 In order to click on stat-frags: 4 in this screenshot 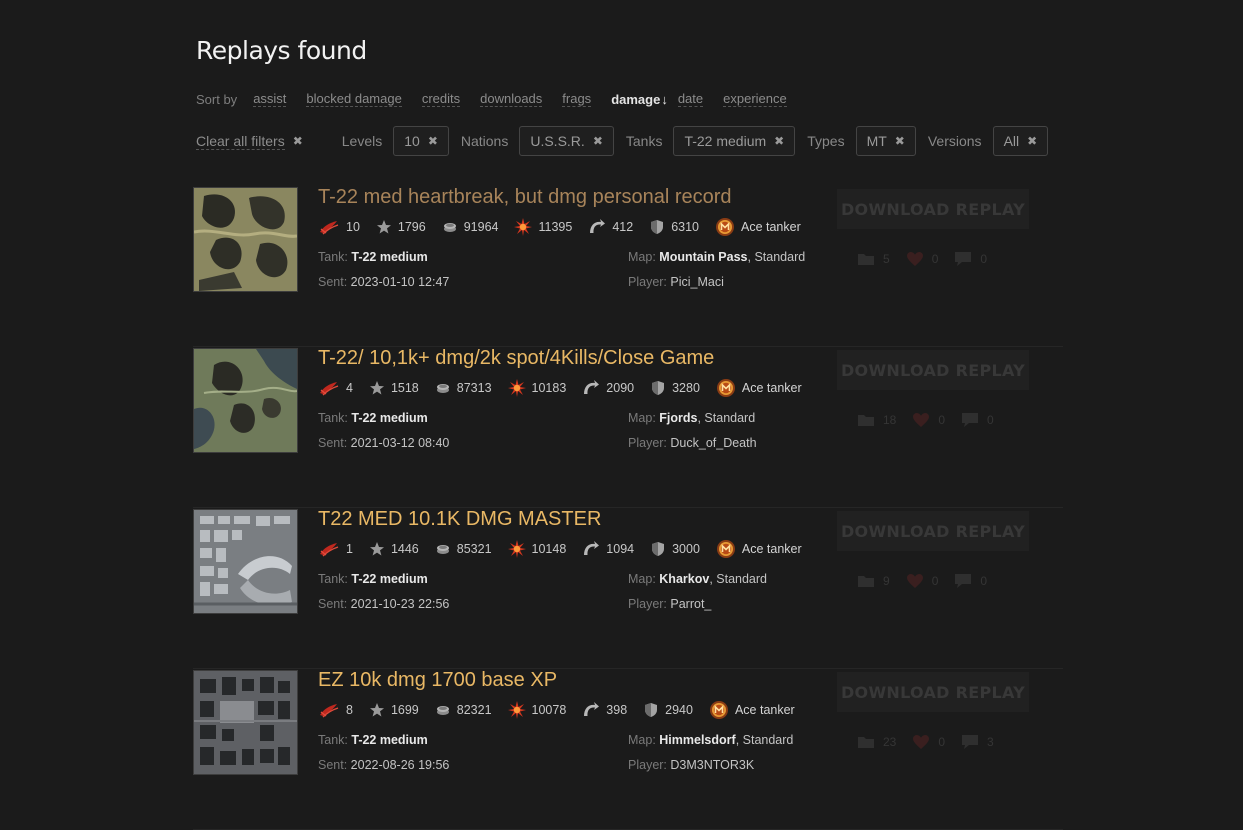, I will do `click(335, 388)`.